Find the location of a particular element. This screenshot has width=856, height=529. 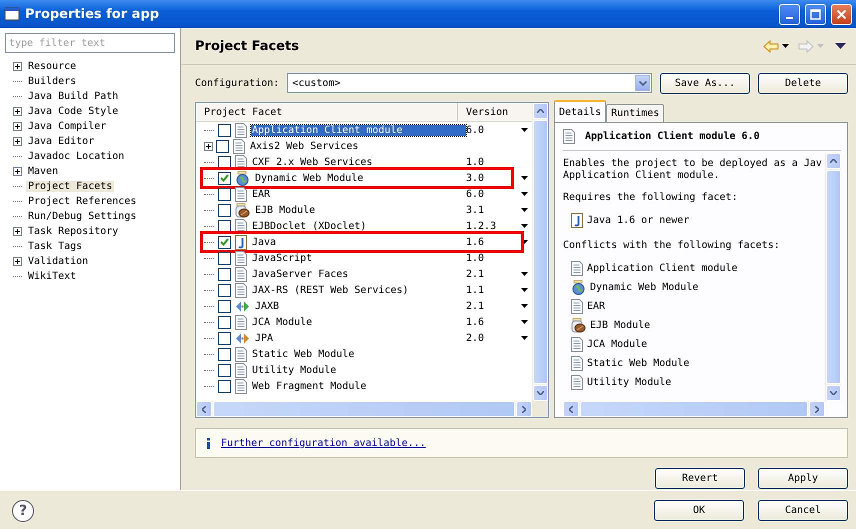

sidebar-item: Java Code Style is located at coordinates (73, 111).